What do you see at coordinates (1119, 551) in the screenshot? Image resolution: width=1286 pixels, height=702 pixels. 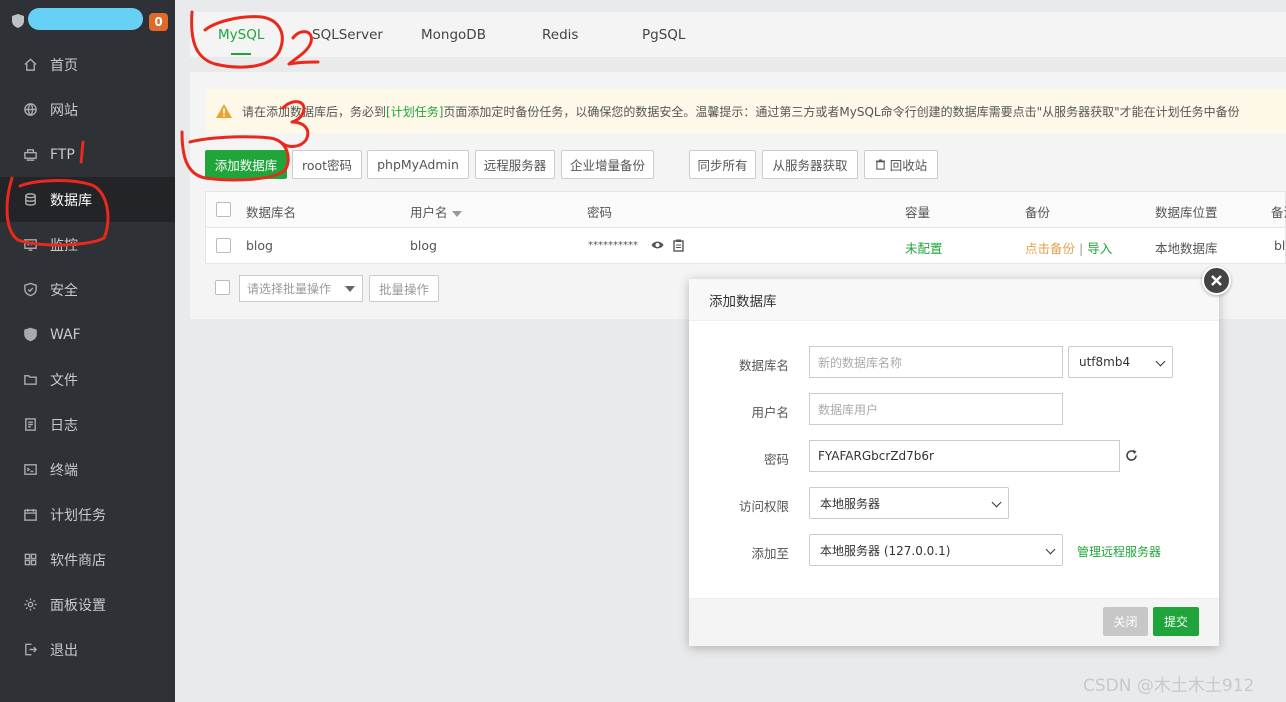 I see `manage-remote-server-link: 管理远程服务器` at bounding box center [1119, 551].